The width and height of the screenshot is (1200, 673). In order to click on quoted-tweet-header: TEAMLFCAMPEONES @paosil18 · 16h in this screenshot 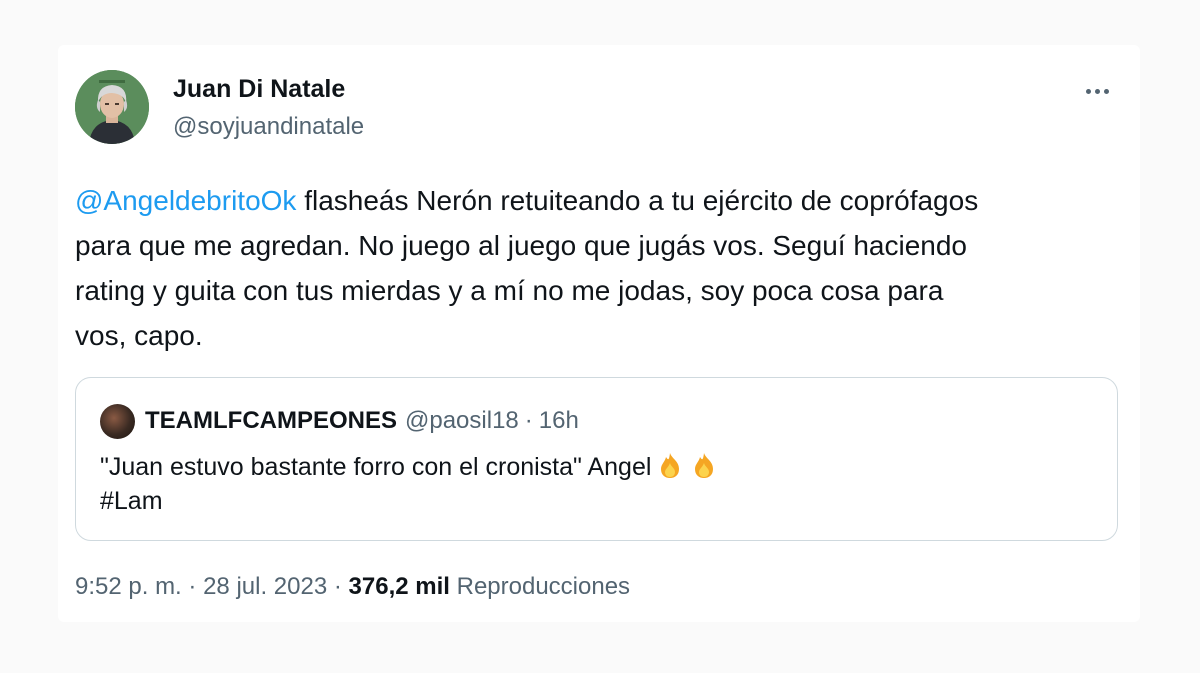, I will do `click(339, 421)`.